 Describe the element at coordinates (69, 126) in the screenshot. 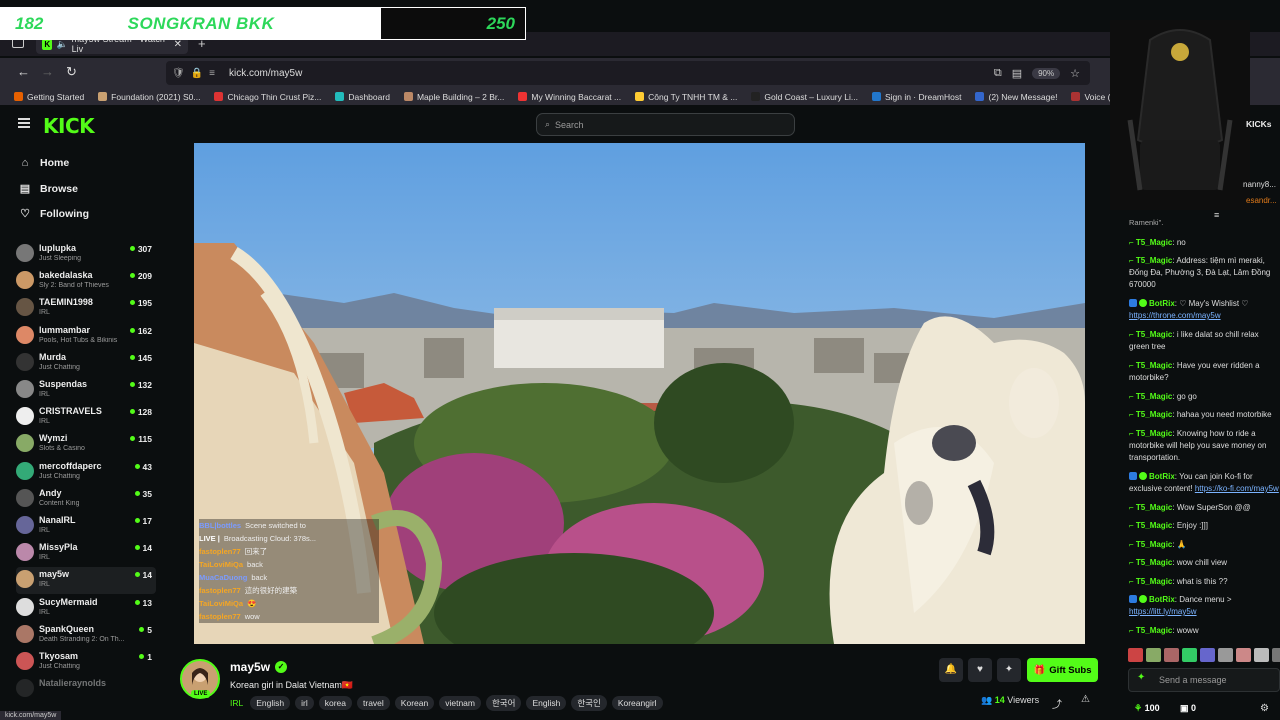

I see `kick-logo: KICK` at that location.